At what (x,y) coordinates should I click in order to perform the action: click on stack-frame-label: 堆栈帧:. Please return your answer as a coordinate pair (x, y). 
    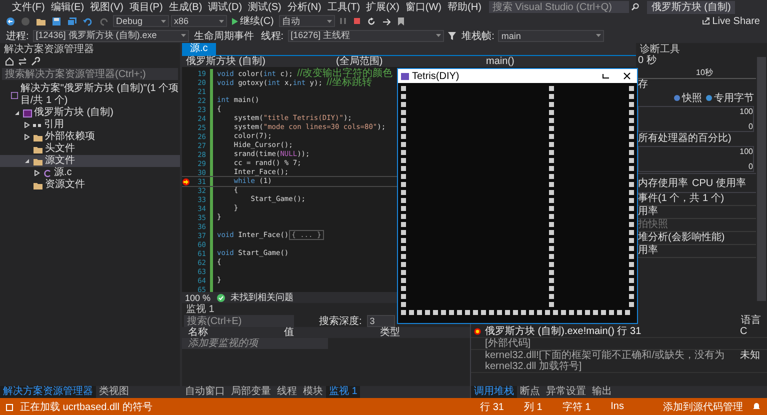
    Looking at the image, I should click on (478, 36).